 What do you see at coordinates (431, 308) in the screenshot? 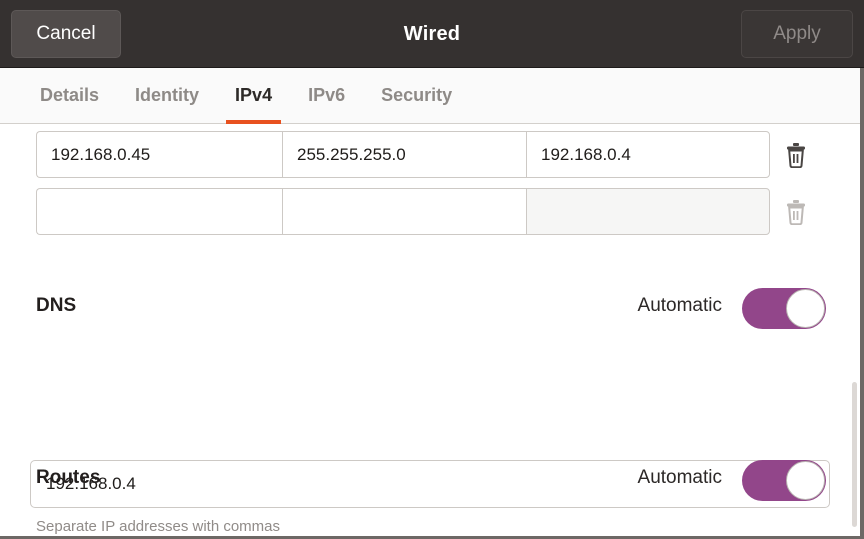
I see `dns-section-header: DNS Automatic` at bounding box center [431, 308].